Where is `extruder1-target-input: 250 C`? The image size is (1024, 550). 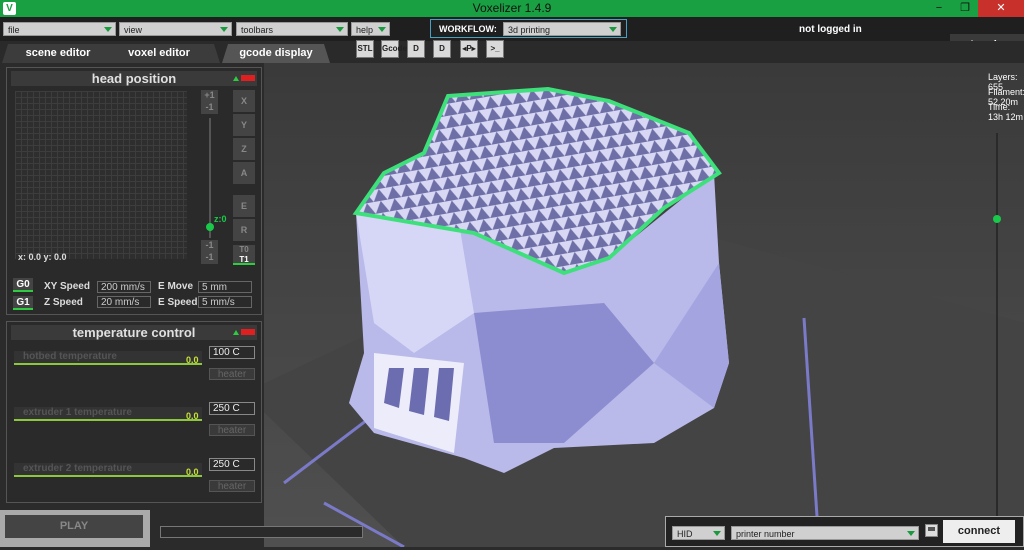 extruder1-target-input: 250 C is located at coordinates (232, 408).